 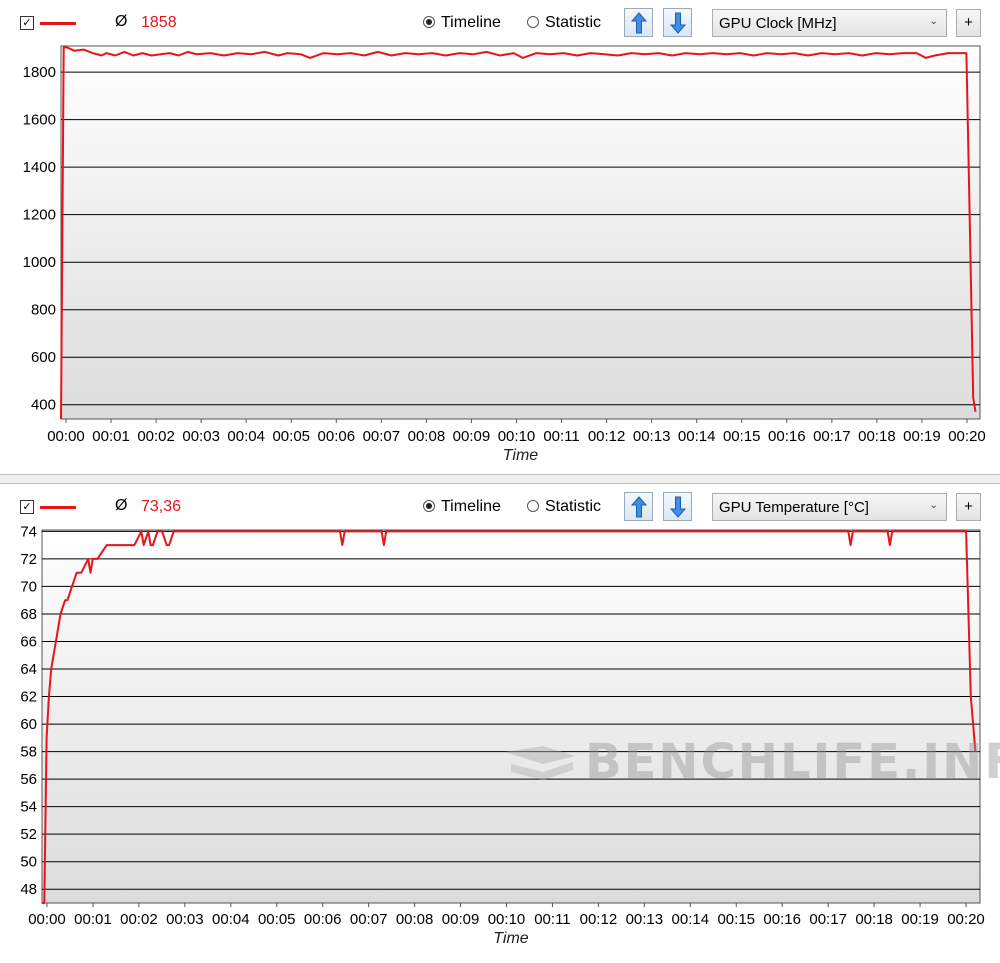 I want to click on y-tick-label: 1000, so click(x=39, y=262).